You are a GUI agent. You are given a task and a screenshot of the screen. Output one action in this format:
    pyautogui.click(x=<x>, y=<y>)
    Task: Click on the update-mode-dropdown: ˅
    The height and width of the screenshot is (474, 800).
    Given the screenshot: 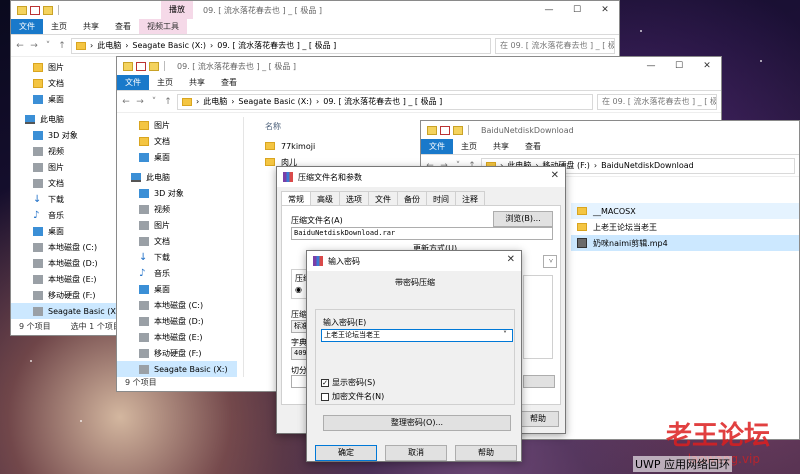 What is the action you would take?
    pyautogui.click(x=550, y=261)
    